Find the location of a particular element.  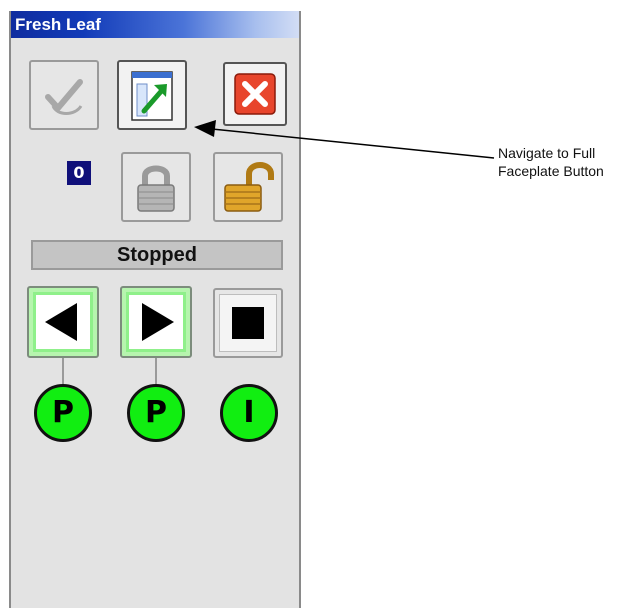

callout-label-line2: Faceplate Button is located at coordinates (551, 171).